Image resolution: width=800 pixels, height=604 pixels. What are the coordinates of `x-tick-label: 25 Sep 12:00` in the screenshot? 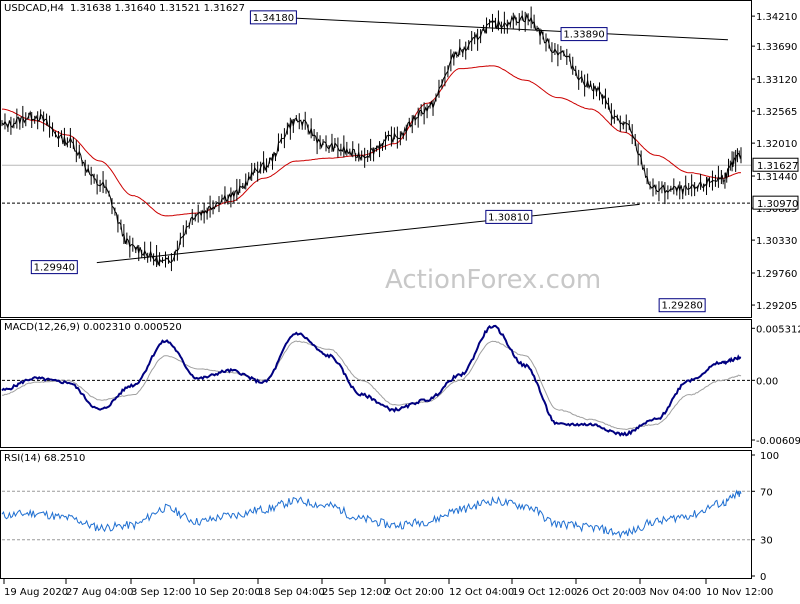 It's located at (355, 592).